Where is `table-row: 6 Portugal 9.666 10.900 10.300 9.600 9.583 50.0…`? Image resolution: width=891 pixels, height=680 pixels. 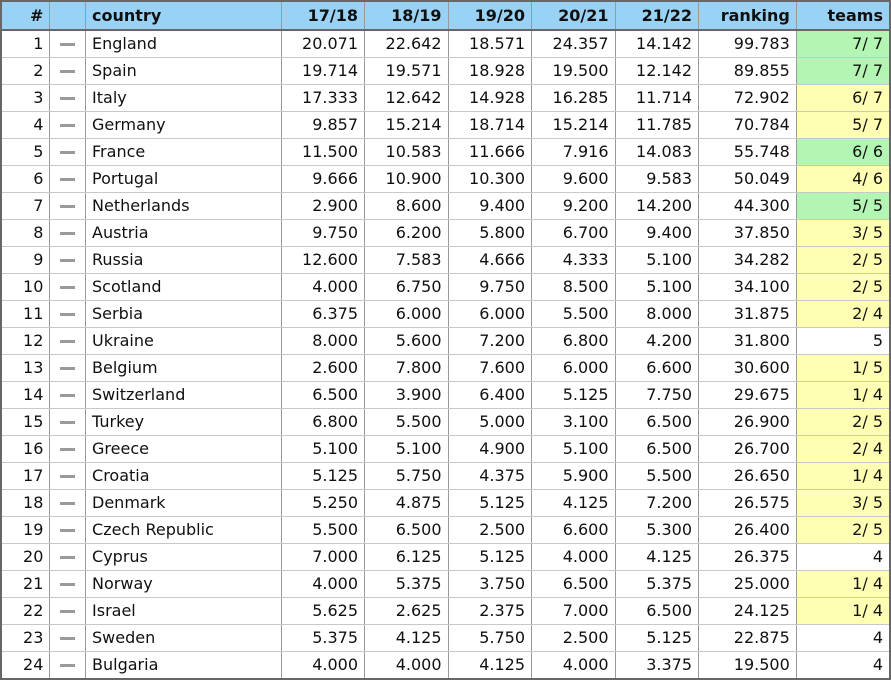
table-row: 6 Portugal 9.666 10.900 10.300 9.600 9.583 50.0… is located at coordinates (445, 179).